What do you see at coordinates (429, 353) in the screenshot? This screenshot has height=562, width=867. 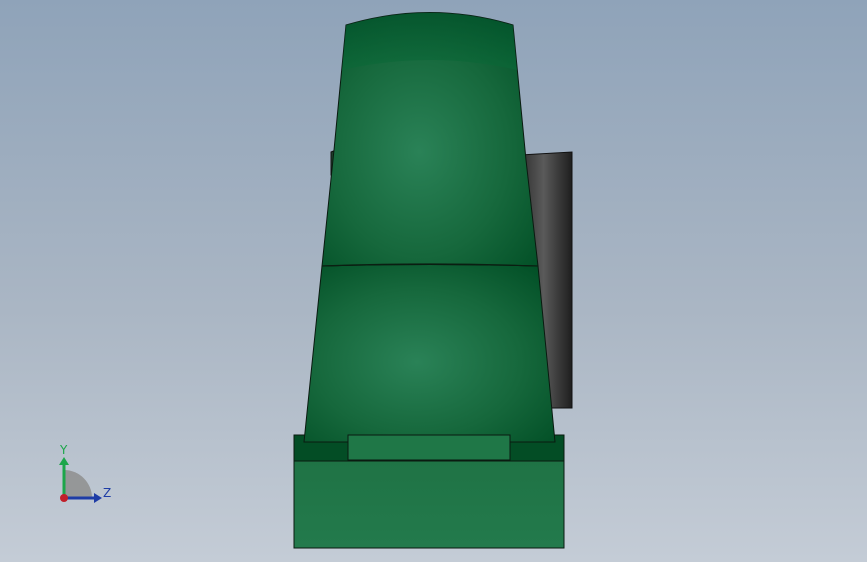 I see `housing-lower-section` at bounding box center [429, 353].